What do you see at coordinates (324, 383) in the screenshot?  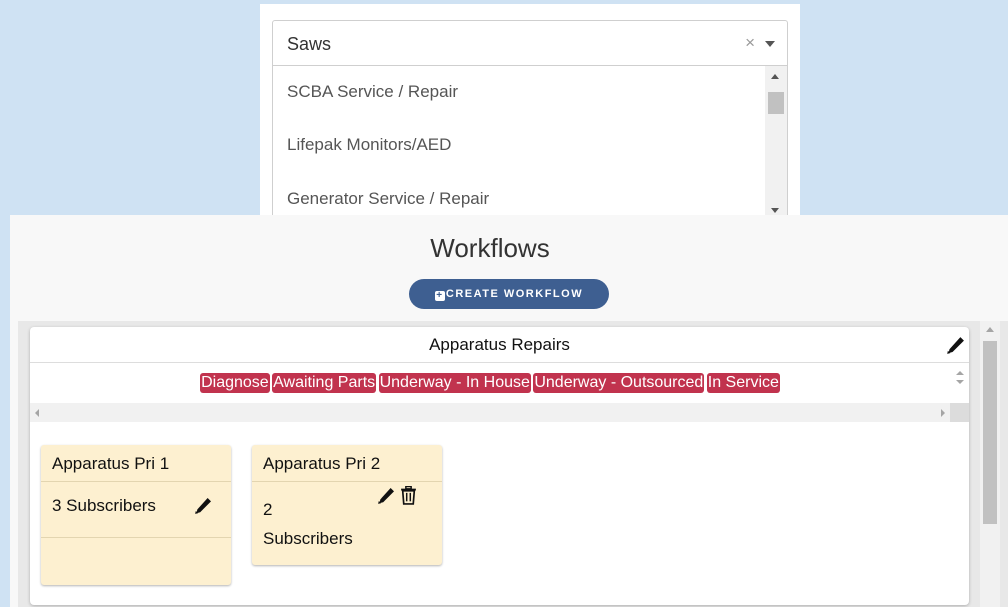 I see `status-badge: Awaiting Parts` at bounding box center [324, 383].